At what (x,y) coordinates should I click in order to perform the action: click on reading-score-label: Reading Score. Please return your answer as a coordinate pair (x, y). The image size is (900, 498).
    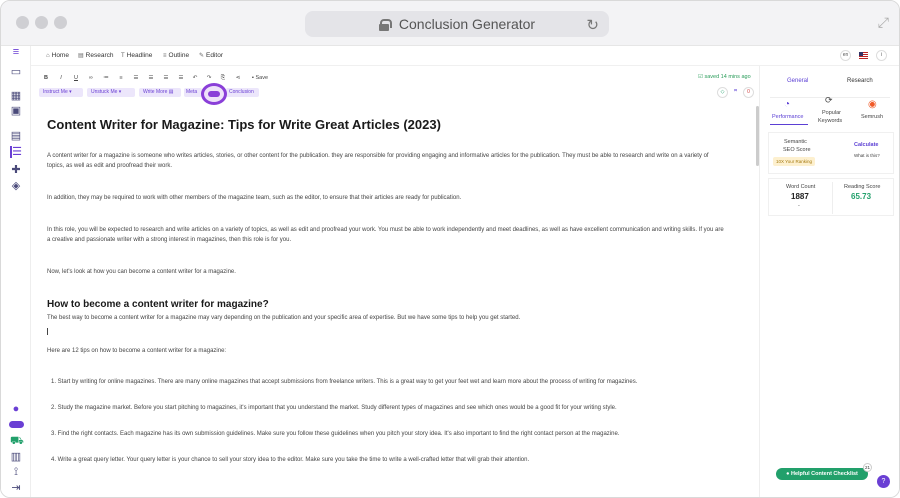
    Looking at the image, I should click on (862, 187).